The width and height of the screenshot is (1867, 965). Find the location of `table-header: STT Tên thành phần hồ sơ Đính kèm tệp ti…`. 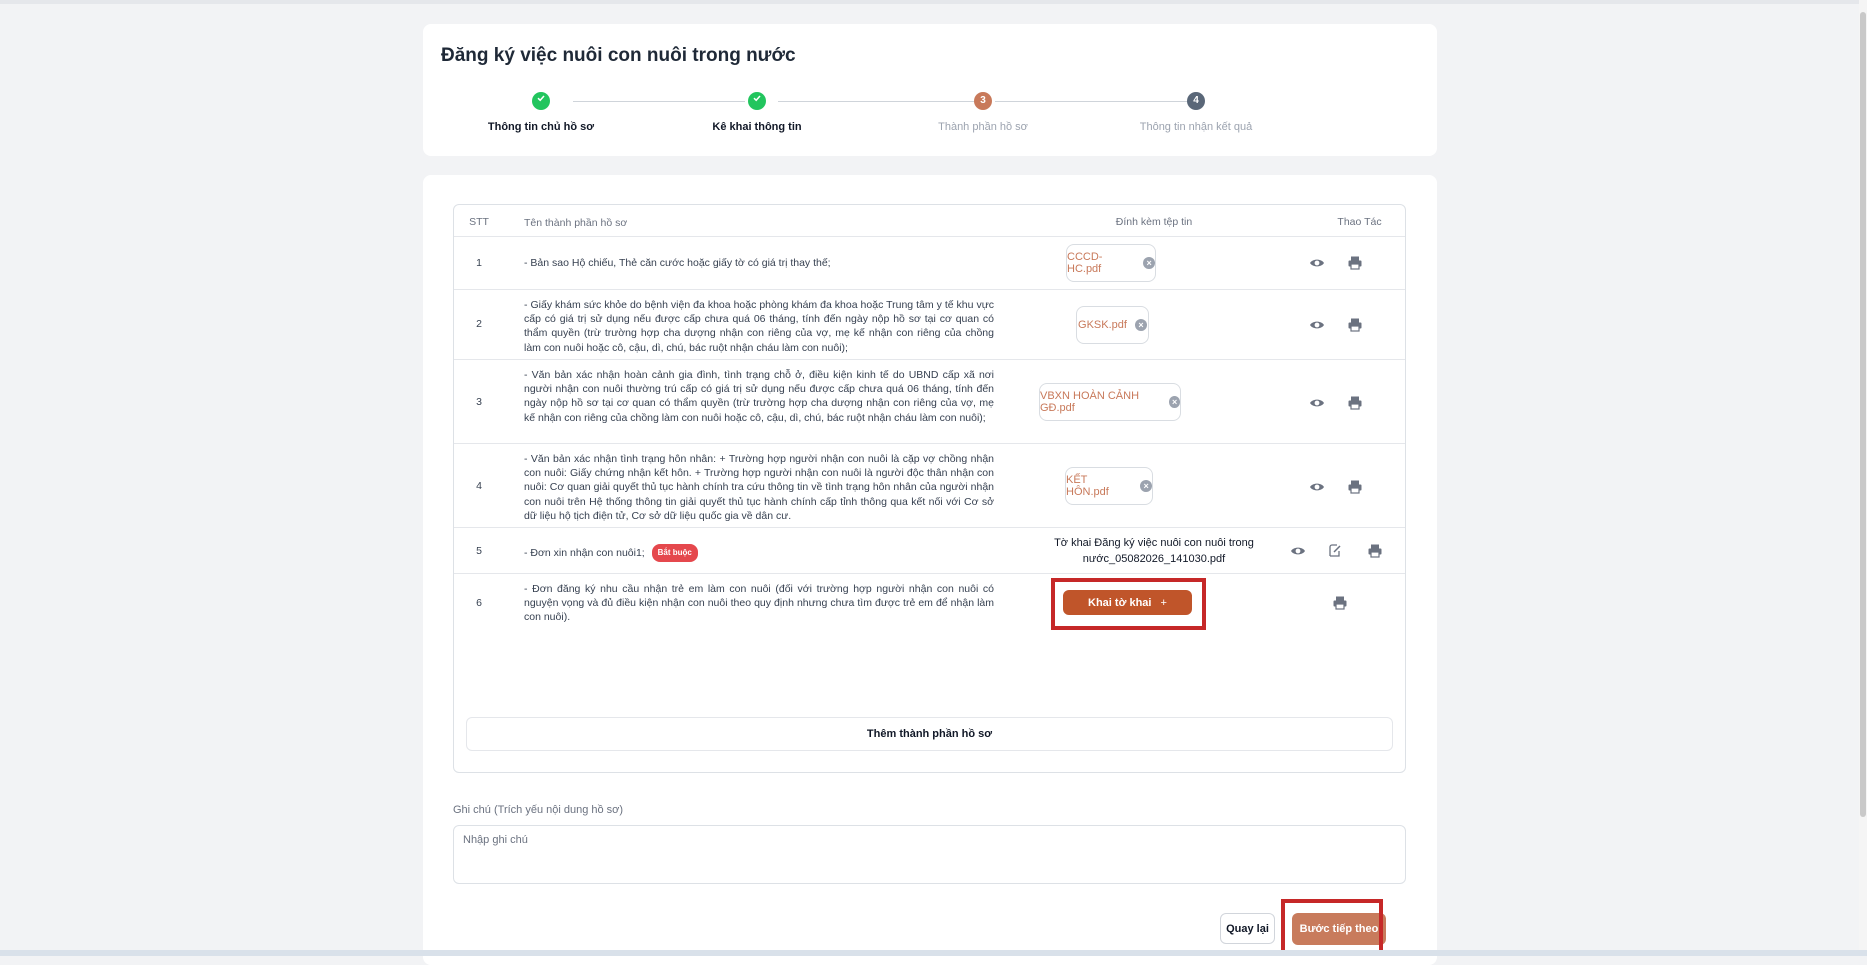

table-header: STT Tên thành phần hồ sơ Đính kèm tệp ti… is located at coordinates (929, 221).